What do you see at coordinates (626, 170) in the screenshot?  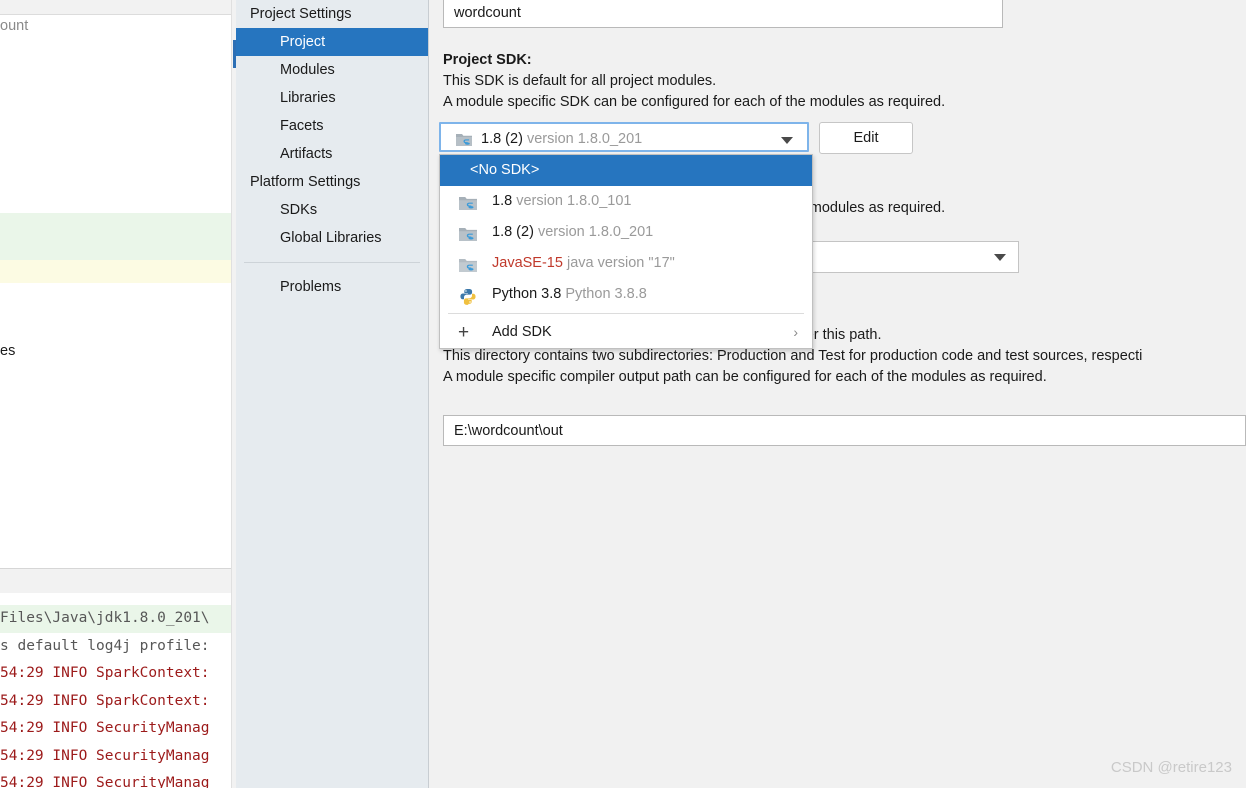 I see `sdk-option-no-sdk: <No SDK>` at bounding box center [626, 170].